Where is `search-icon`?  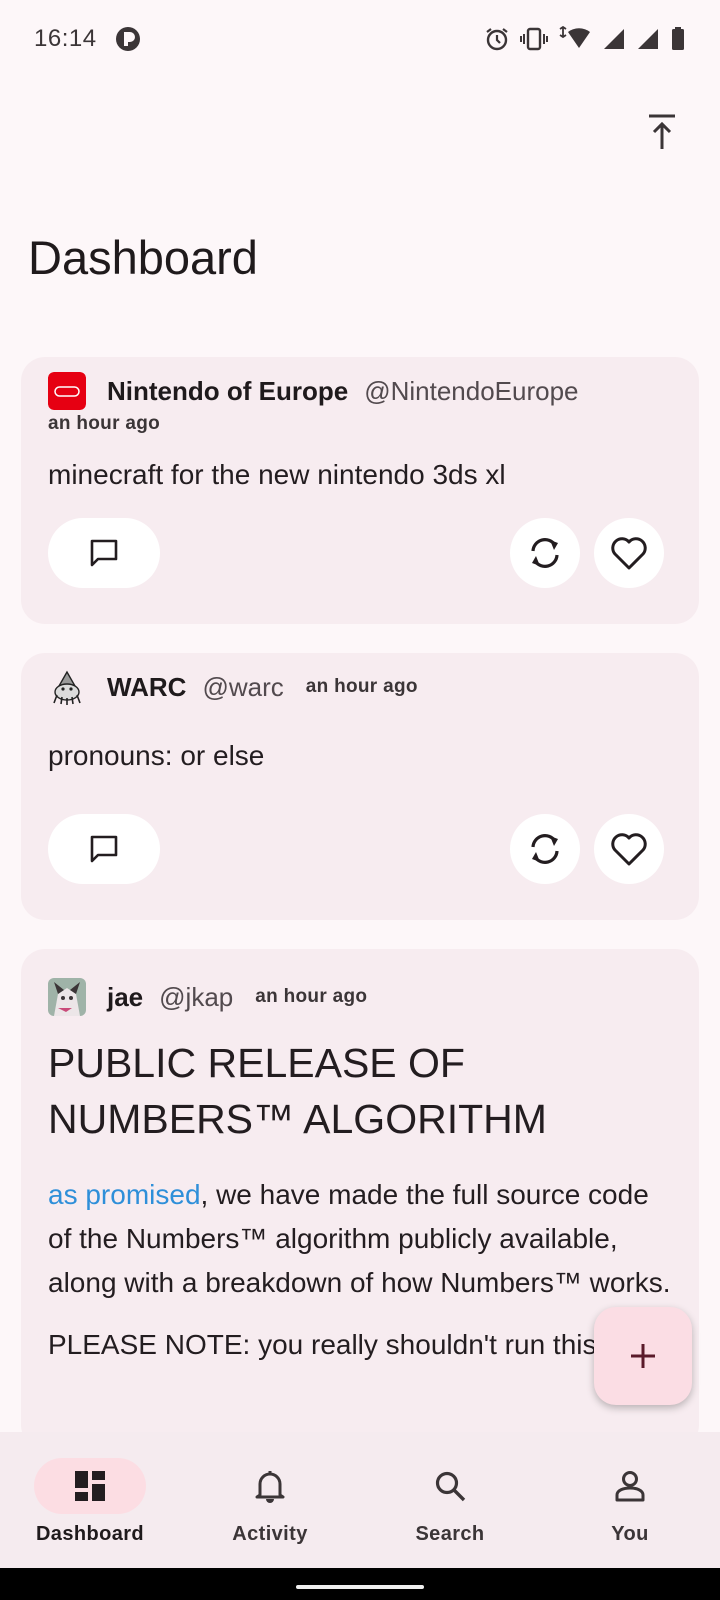
search-icon is located at coordinates (450, 1486).